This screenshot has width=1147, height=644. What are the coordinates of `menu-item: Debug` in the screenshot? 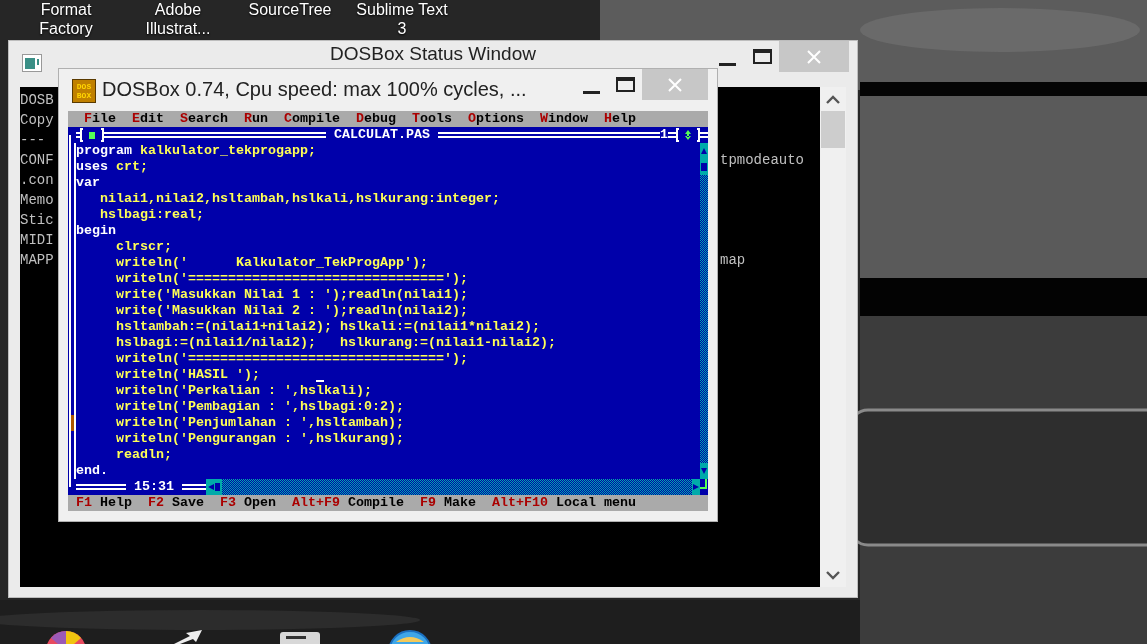 It's located at (376, 119).